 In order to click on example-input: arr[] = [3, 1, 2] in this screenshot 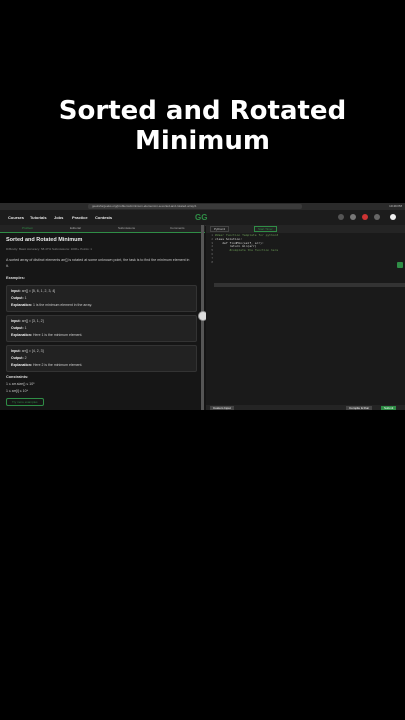, I will do `click(32, 321)`.